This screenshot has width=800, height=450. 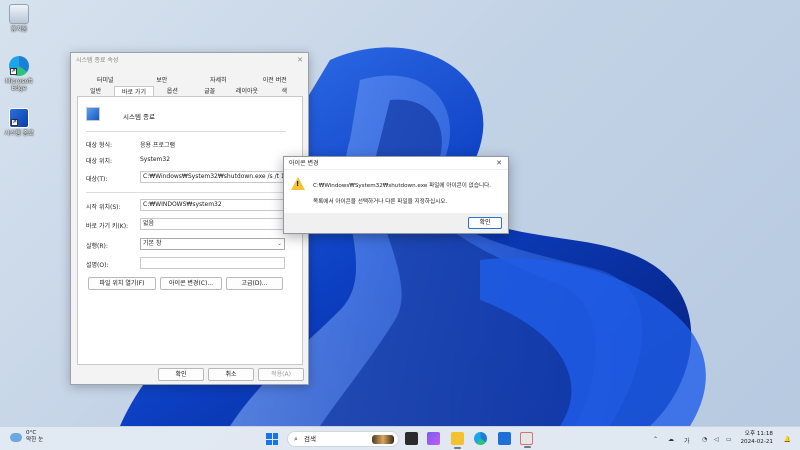 I want to click on task-view-icon, so click(x=411, y=438).